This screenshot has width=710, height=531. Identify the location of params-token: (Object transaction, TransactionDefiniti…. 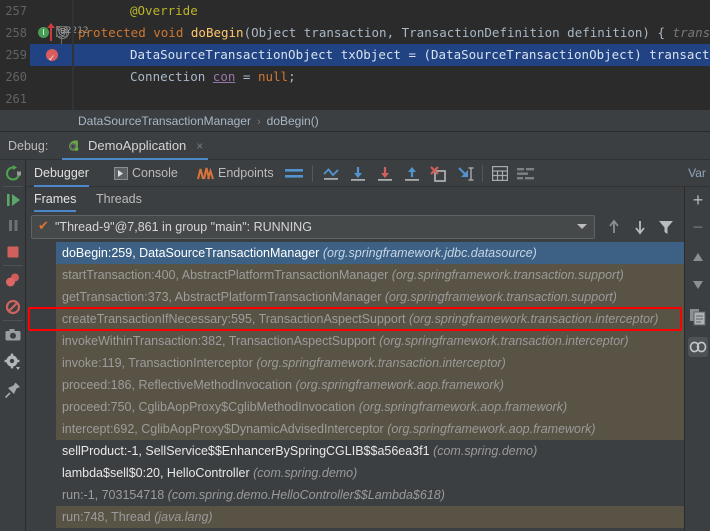
(458, 32).